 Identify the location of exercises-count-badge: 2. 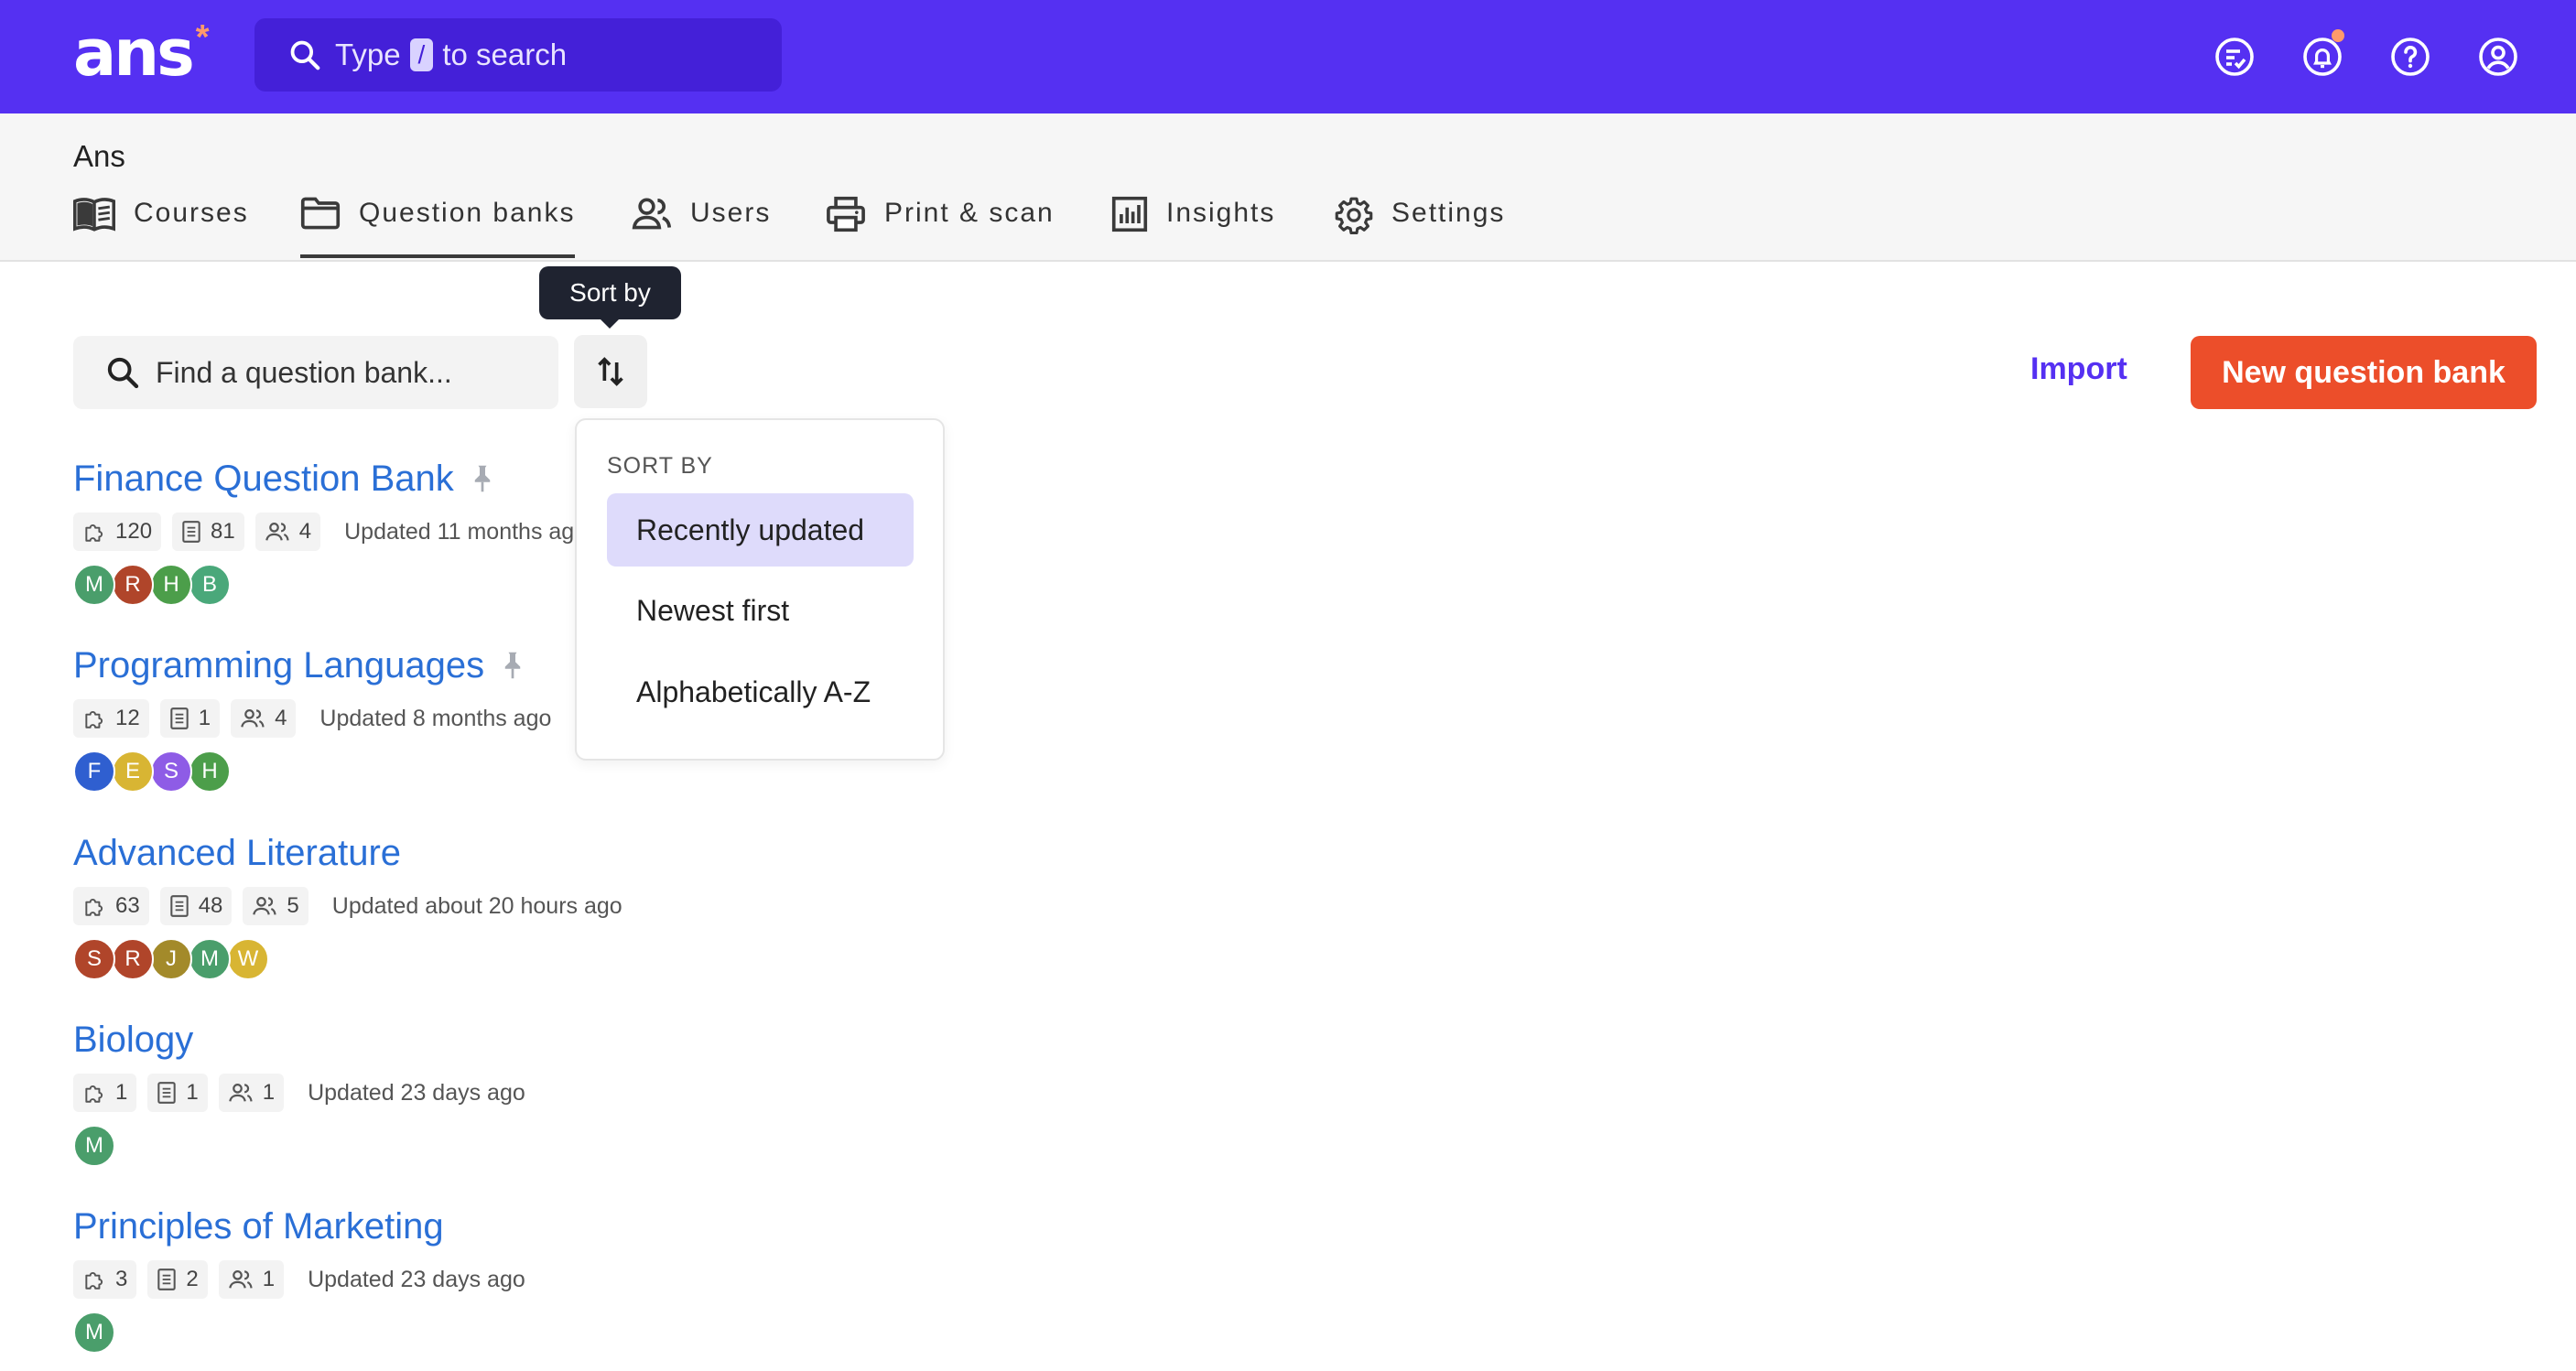
(178, 1279).